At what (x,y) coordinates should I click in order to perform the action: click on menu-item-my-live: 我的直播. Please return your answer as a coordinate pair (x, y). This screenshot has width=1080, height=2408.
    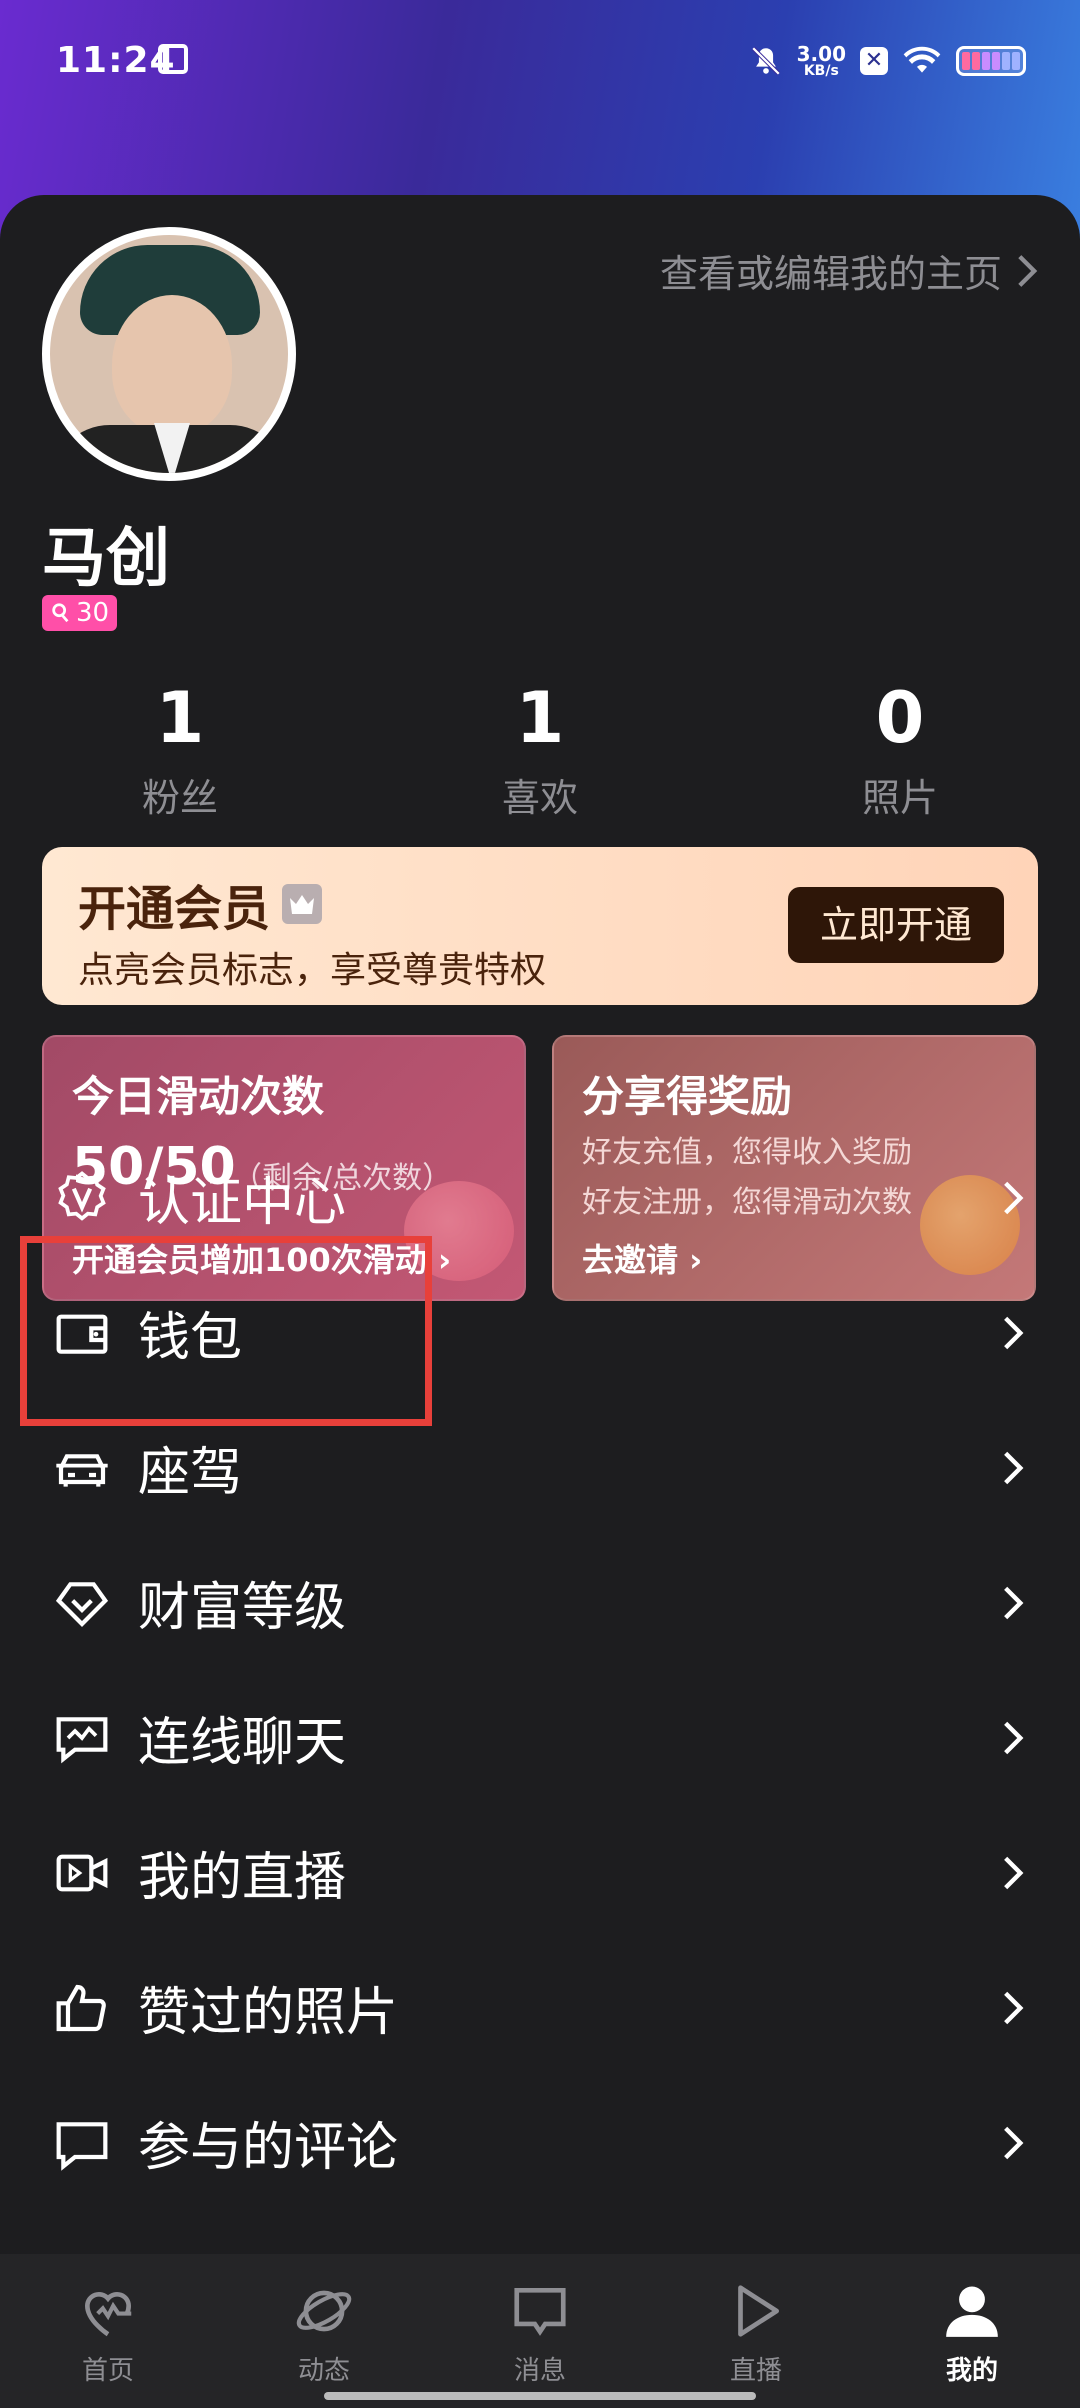
    Looking at the image, I should click on (540, 1872).